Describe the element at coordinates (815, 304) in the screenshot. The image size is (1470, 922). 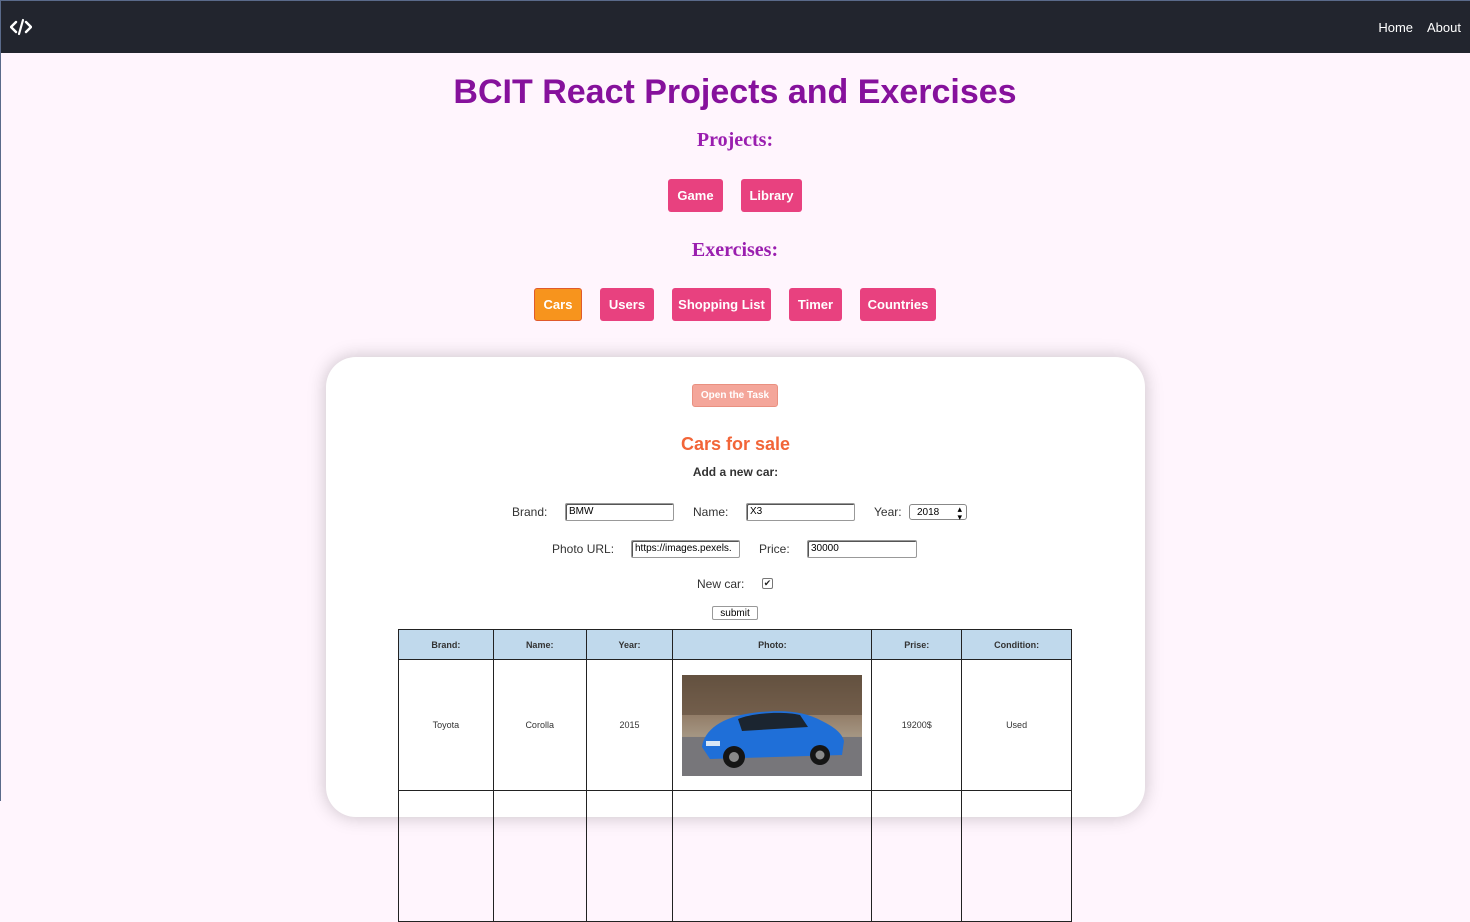
I see `exercise-timer-button: Timer` at that location.